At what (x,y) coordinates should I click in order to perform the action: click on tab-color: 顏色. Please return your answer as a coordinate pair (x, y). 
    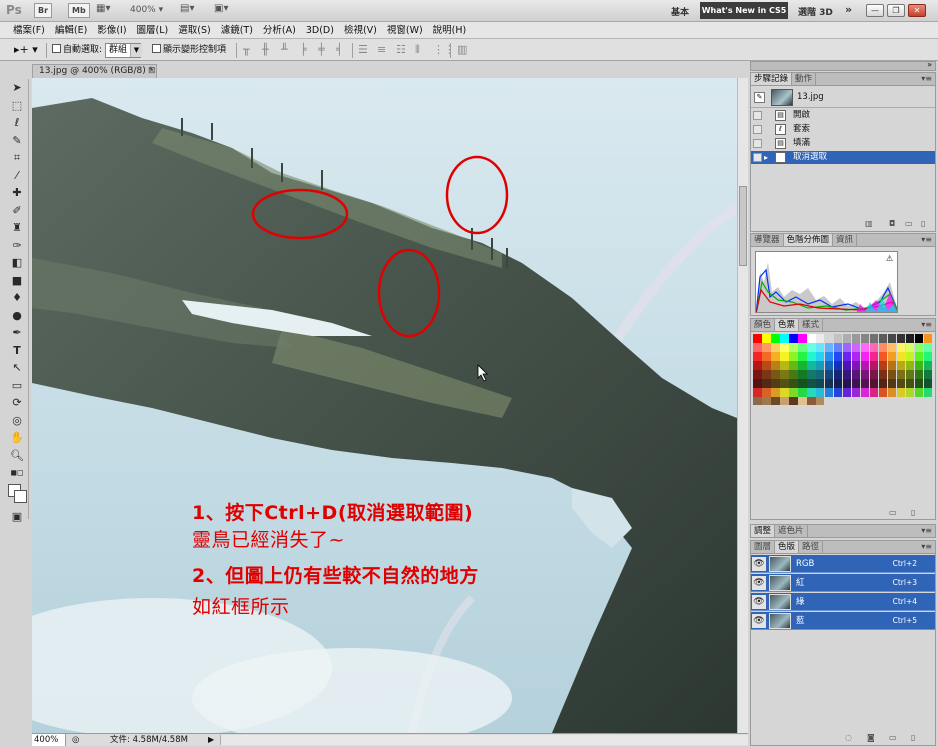
    Looking at the image, I should click on (763, 325).